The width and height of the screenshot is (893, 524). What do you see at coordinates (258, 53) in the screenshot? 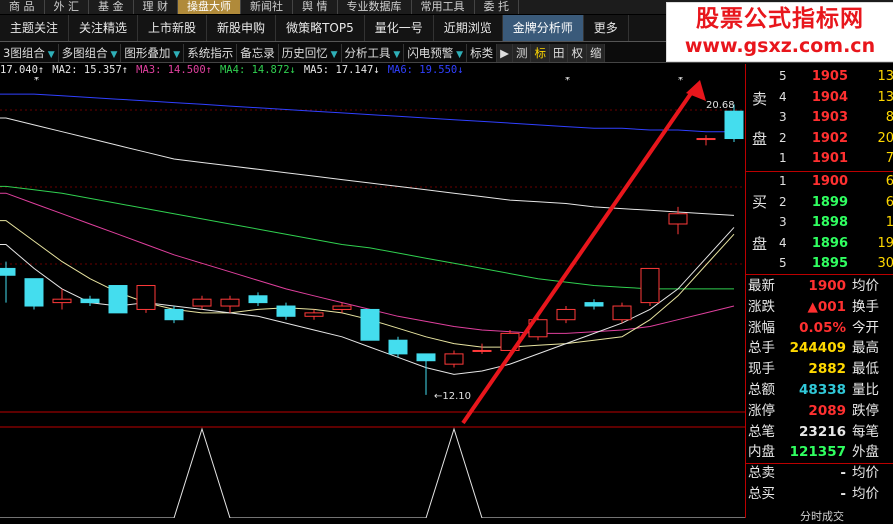
I see `toolbar-item-4: 备忘录` at bounding box center [258, 53].